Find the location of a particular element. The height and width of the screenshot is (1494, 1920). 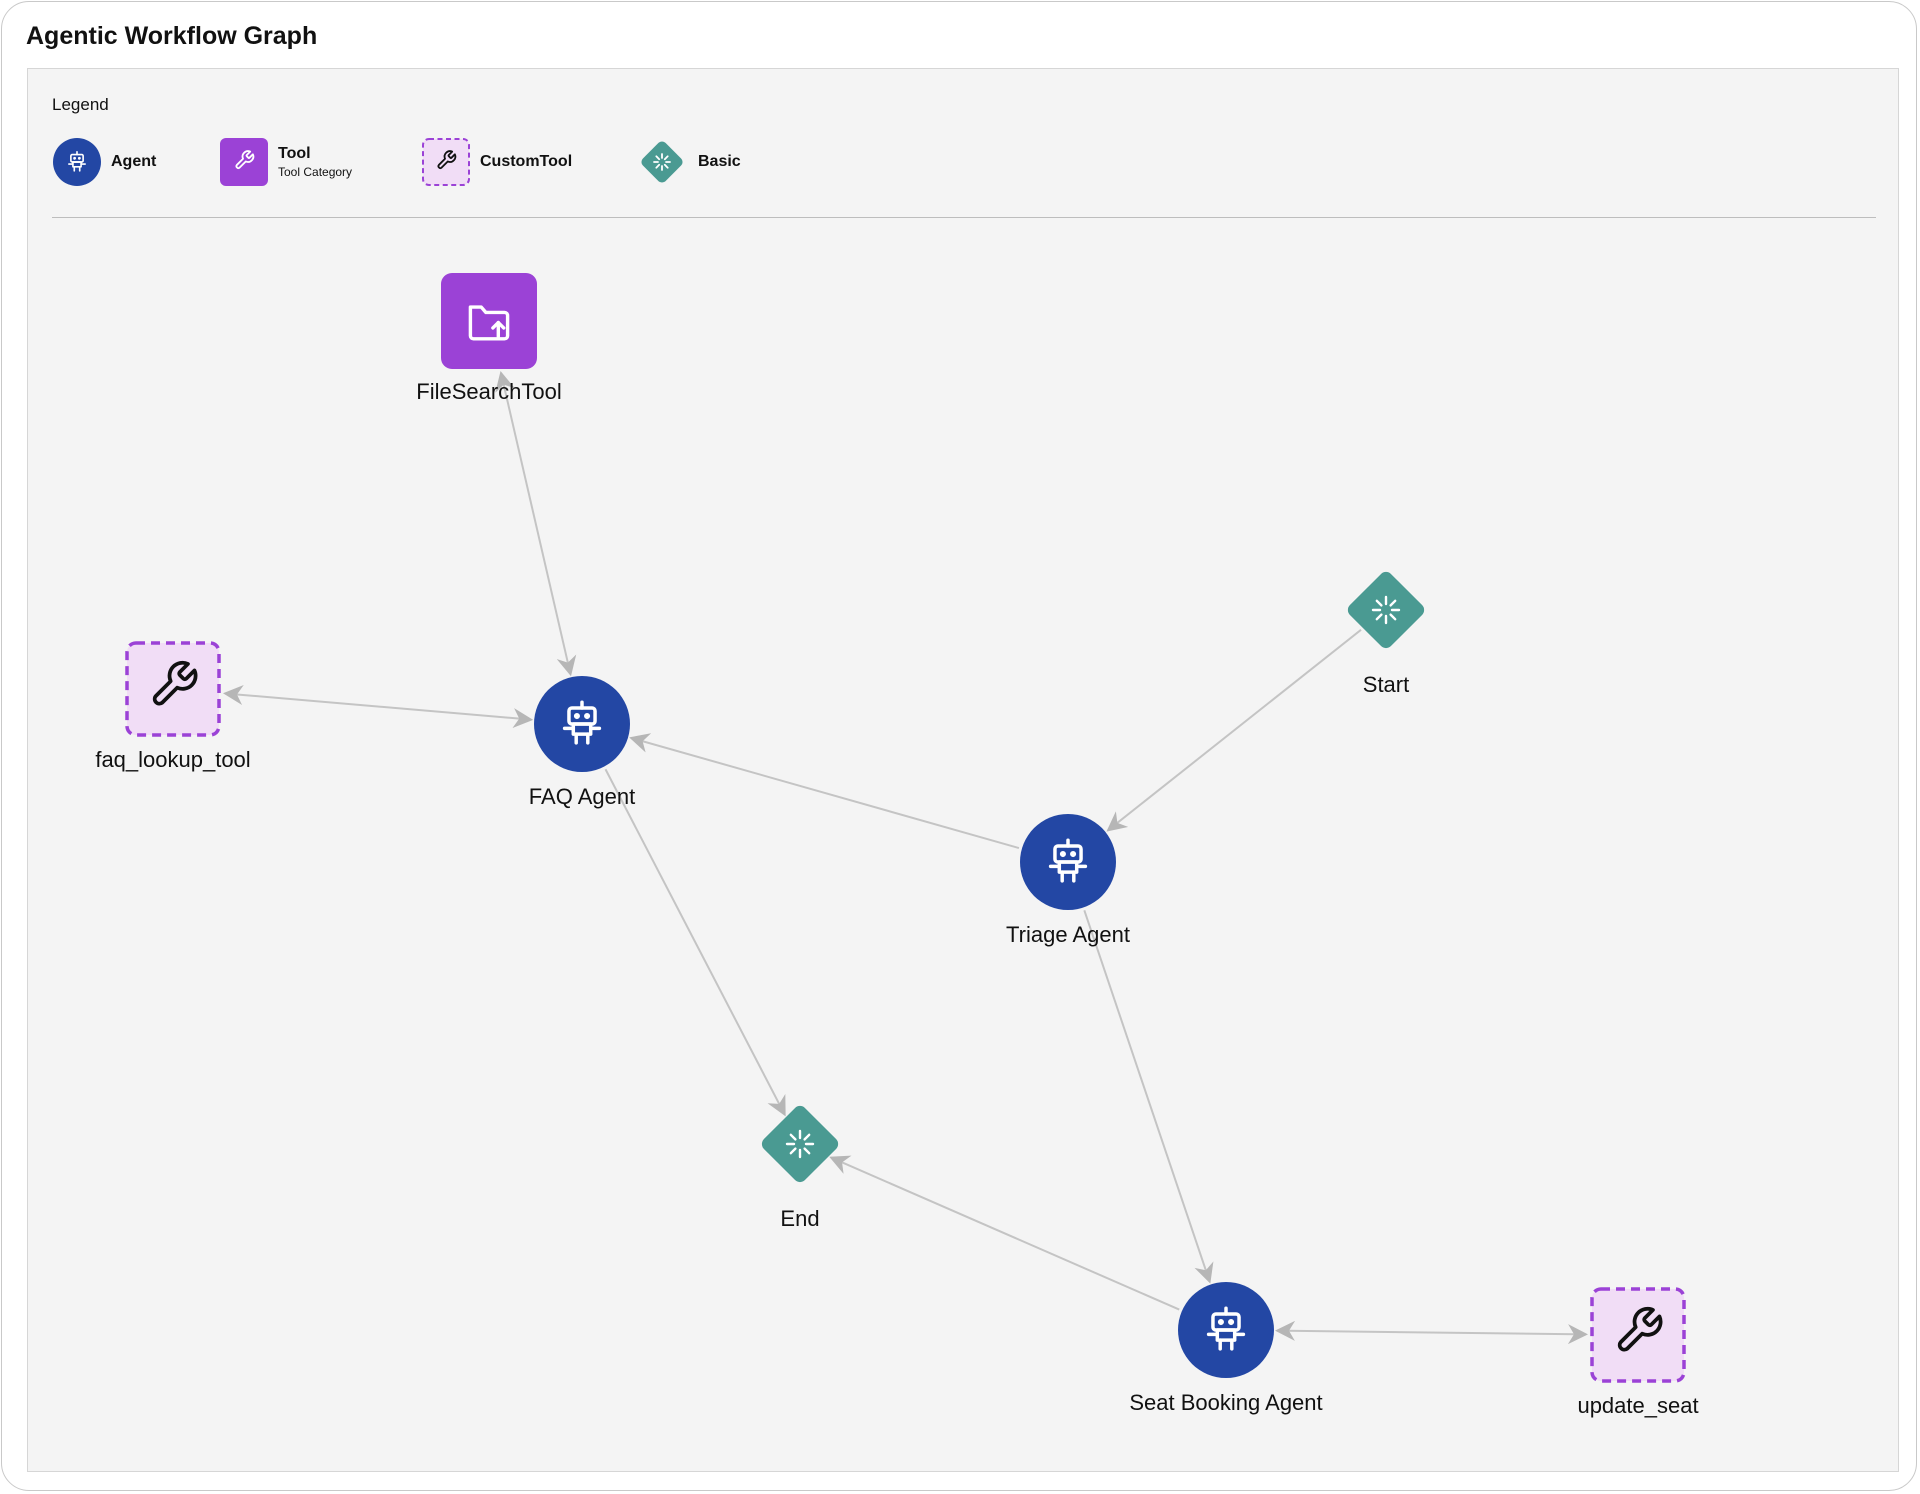

node-update-seat: update_seat is located at coordinates (1638, 1352).